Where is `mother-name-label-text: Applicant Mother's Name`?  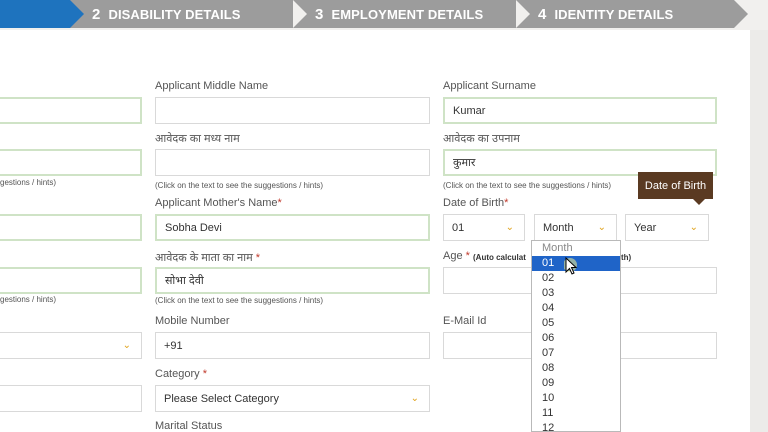
mother-name-label-text: Applicant Mother's Name is located at coordinates (216, 203).